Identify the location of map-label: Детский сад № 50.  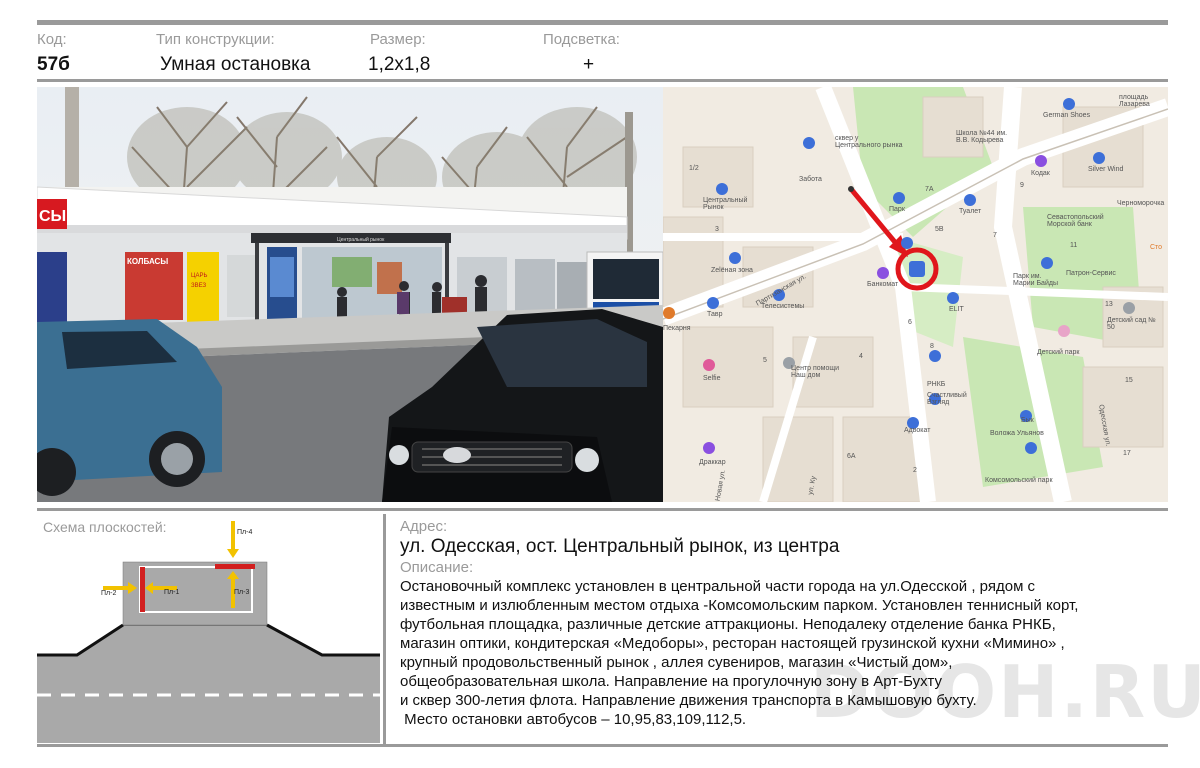
(1131, 324).